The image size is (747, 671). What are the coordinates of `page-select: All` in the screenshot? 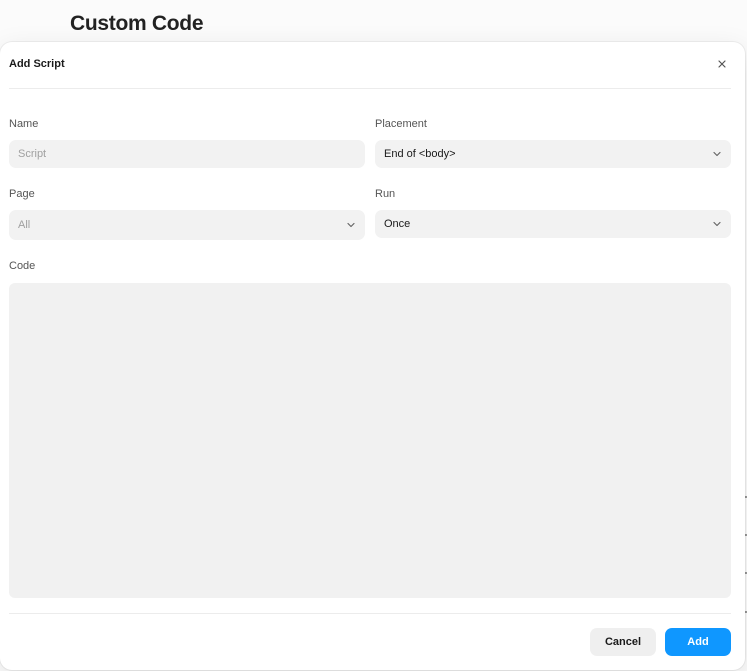 It's located at (187, 225).